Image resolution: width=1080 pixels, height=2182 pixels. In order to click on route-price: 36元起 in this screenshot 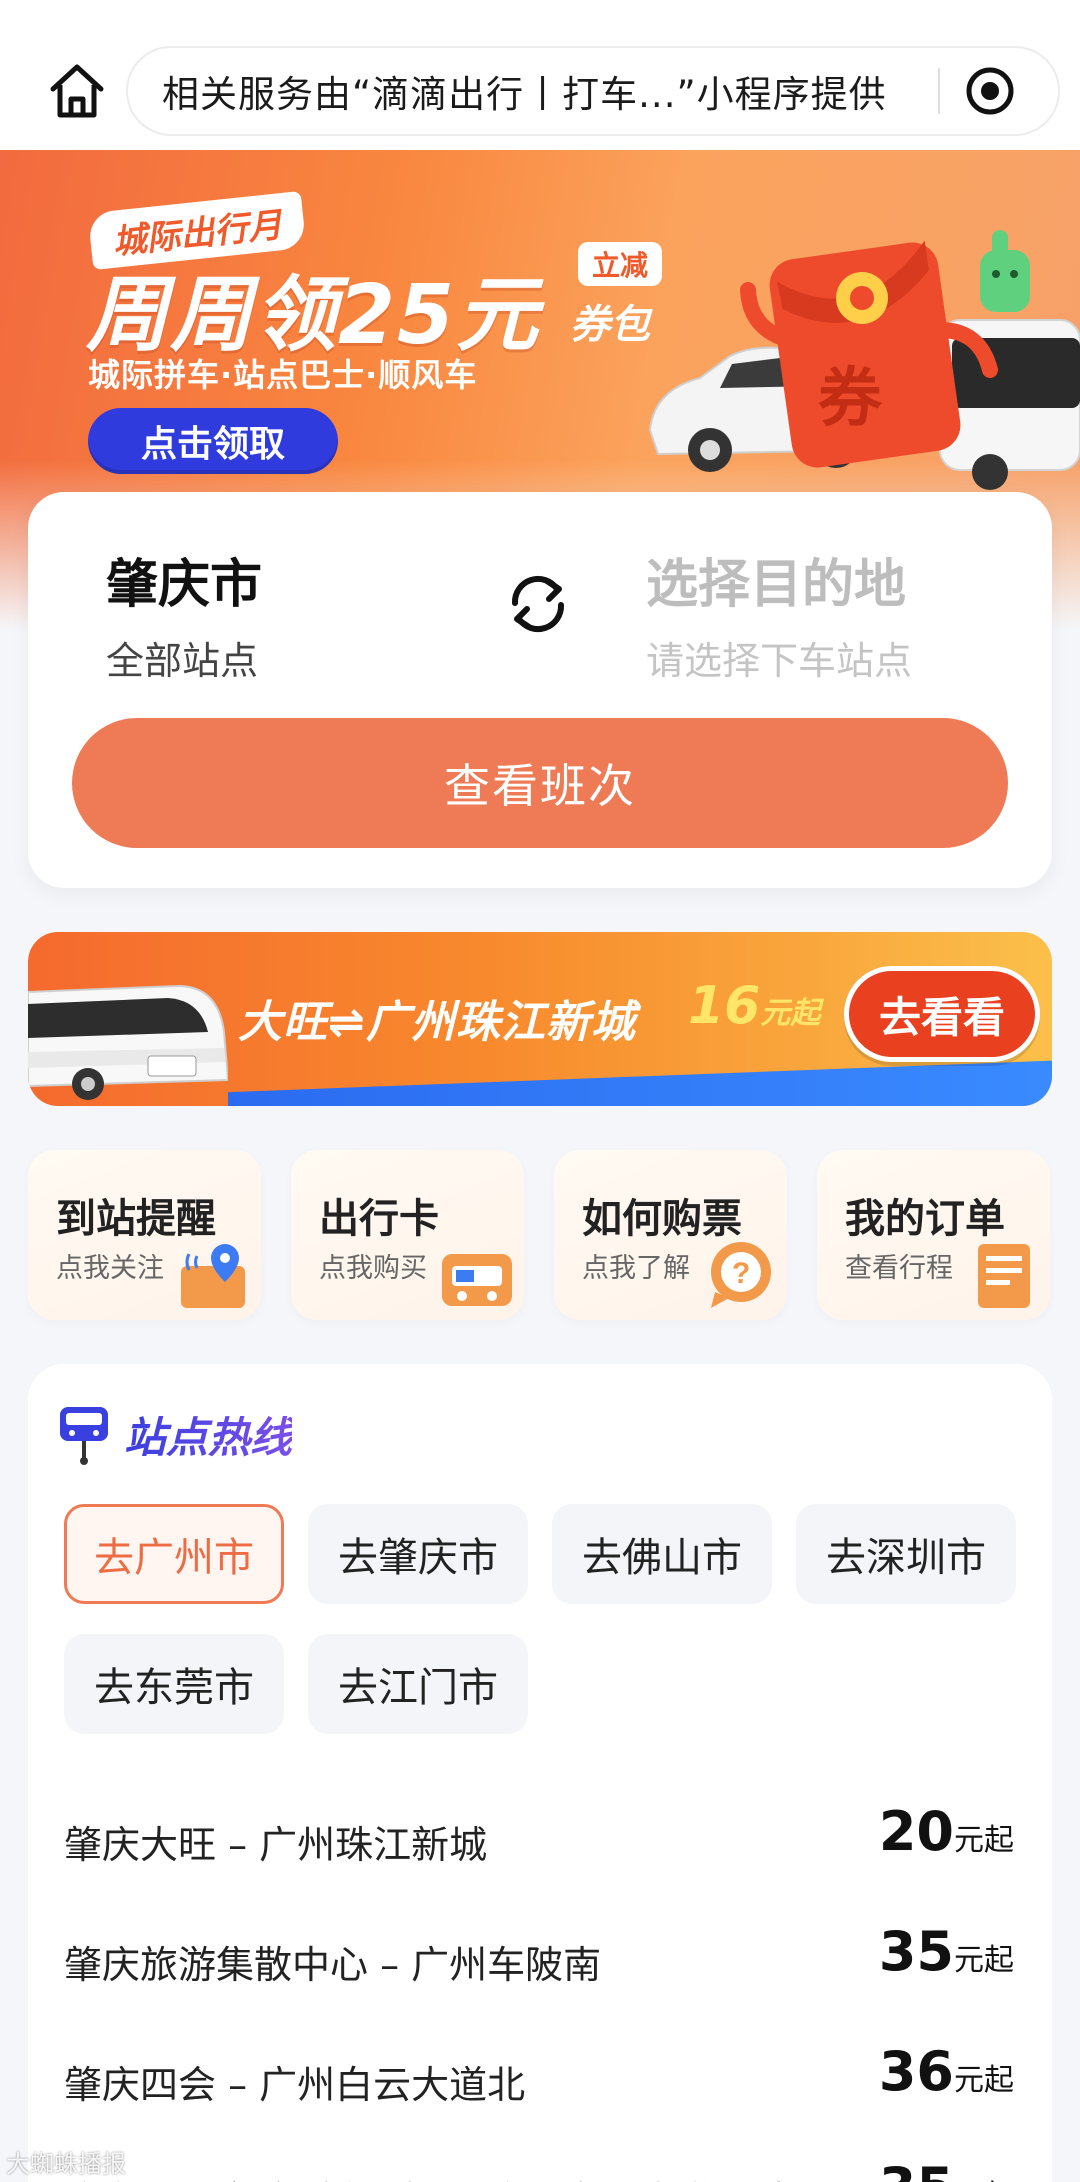, I will do `click(946, 2071)`.